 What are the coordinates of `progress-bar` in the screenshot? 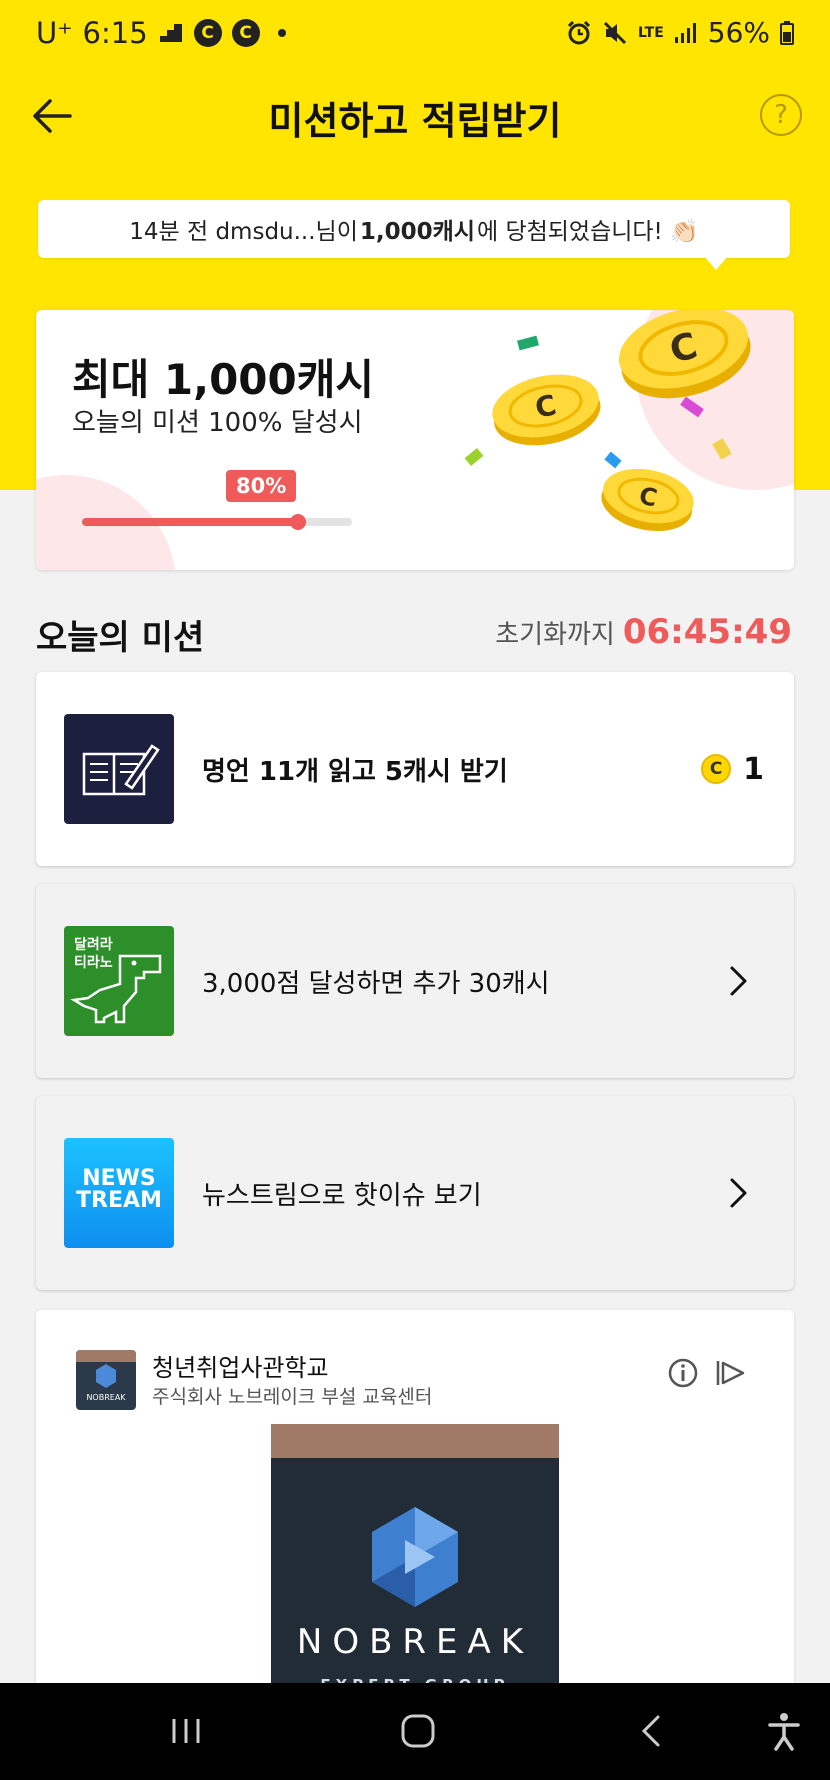 It's located at (217, 522).